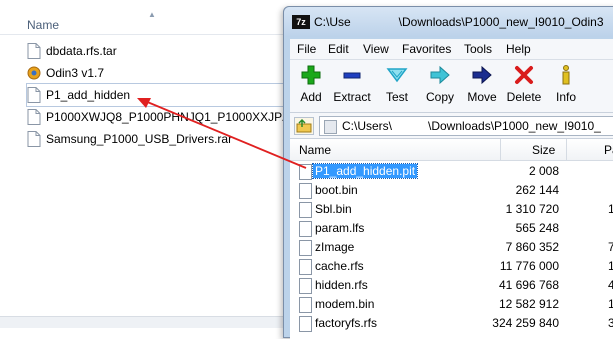 The image size is (613, 339). Describe the element at coordinates (440, 75) in the screenshot. I see `copy-icon` at that location.